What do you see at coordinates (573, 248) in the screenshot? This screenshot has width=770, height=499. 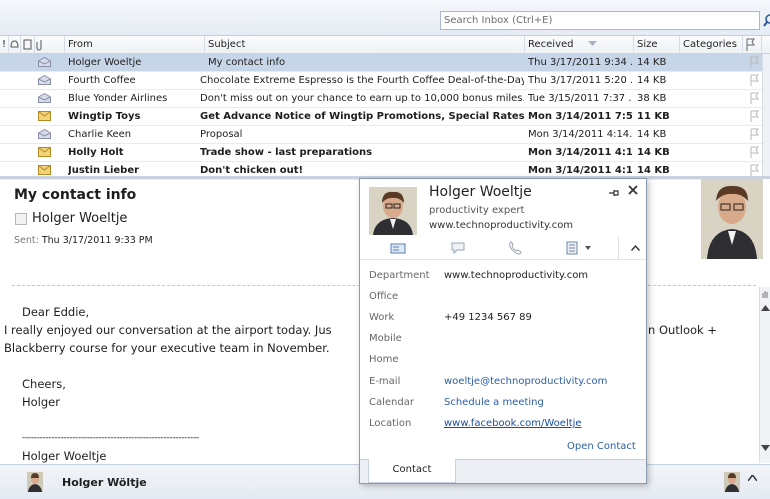 I see `more-options-icon` at bounding box center [573, 248].